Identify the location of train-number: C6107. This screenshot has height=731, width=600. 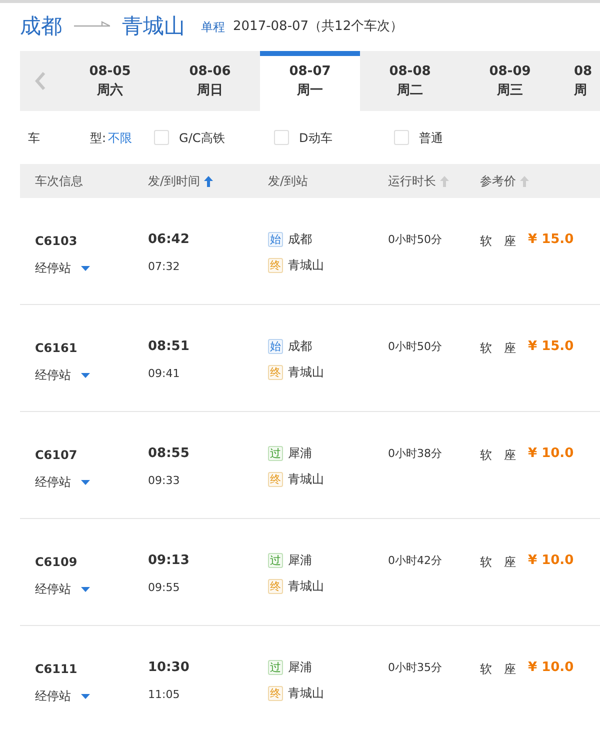
(56, 454).